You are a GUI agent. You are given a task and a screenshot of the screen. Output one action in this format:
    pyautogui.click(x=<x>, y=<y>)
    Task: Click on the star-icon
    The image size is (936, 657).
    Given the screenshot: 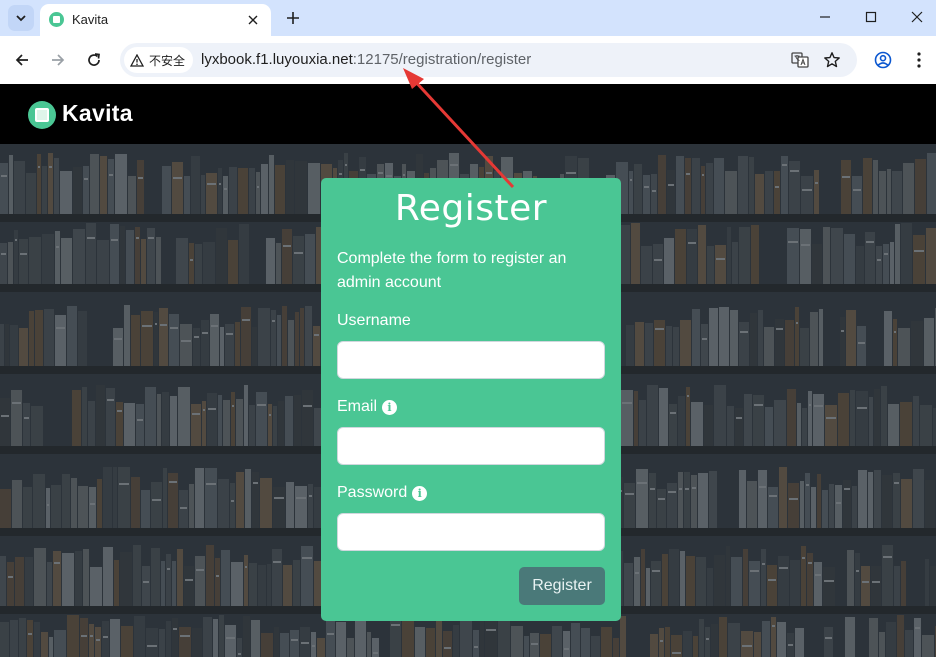 What is the action you would take?
    pyautogui.click(x=832, y=60)
    